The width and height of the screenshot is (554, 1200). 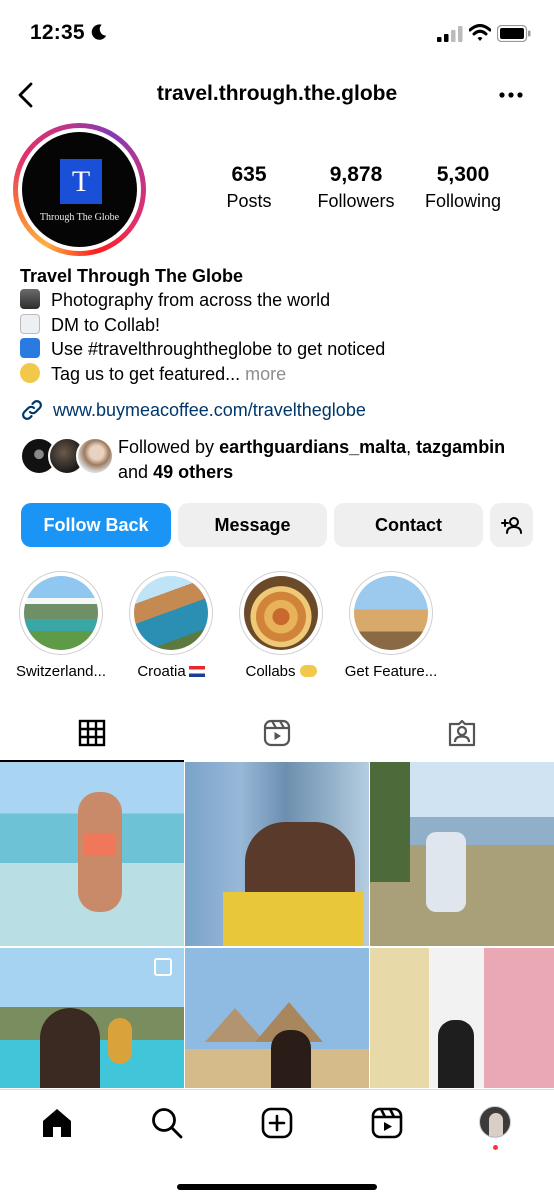 I want to click on more-options-icon, so click(x=511, y=95).